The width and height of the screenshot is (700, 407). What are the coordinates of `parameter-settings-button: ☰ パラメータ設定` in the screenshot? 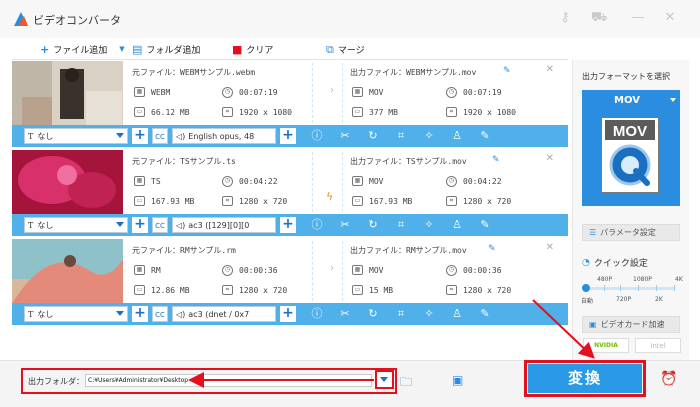 It's located at (631, 232).